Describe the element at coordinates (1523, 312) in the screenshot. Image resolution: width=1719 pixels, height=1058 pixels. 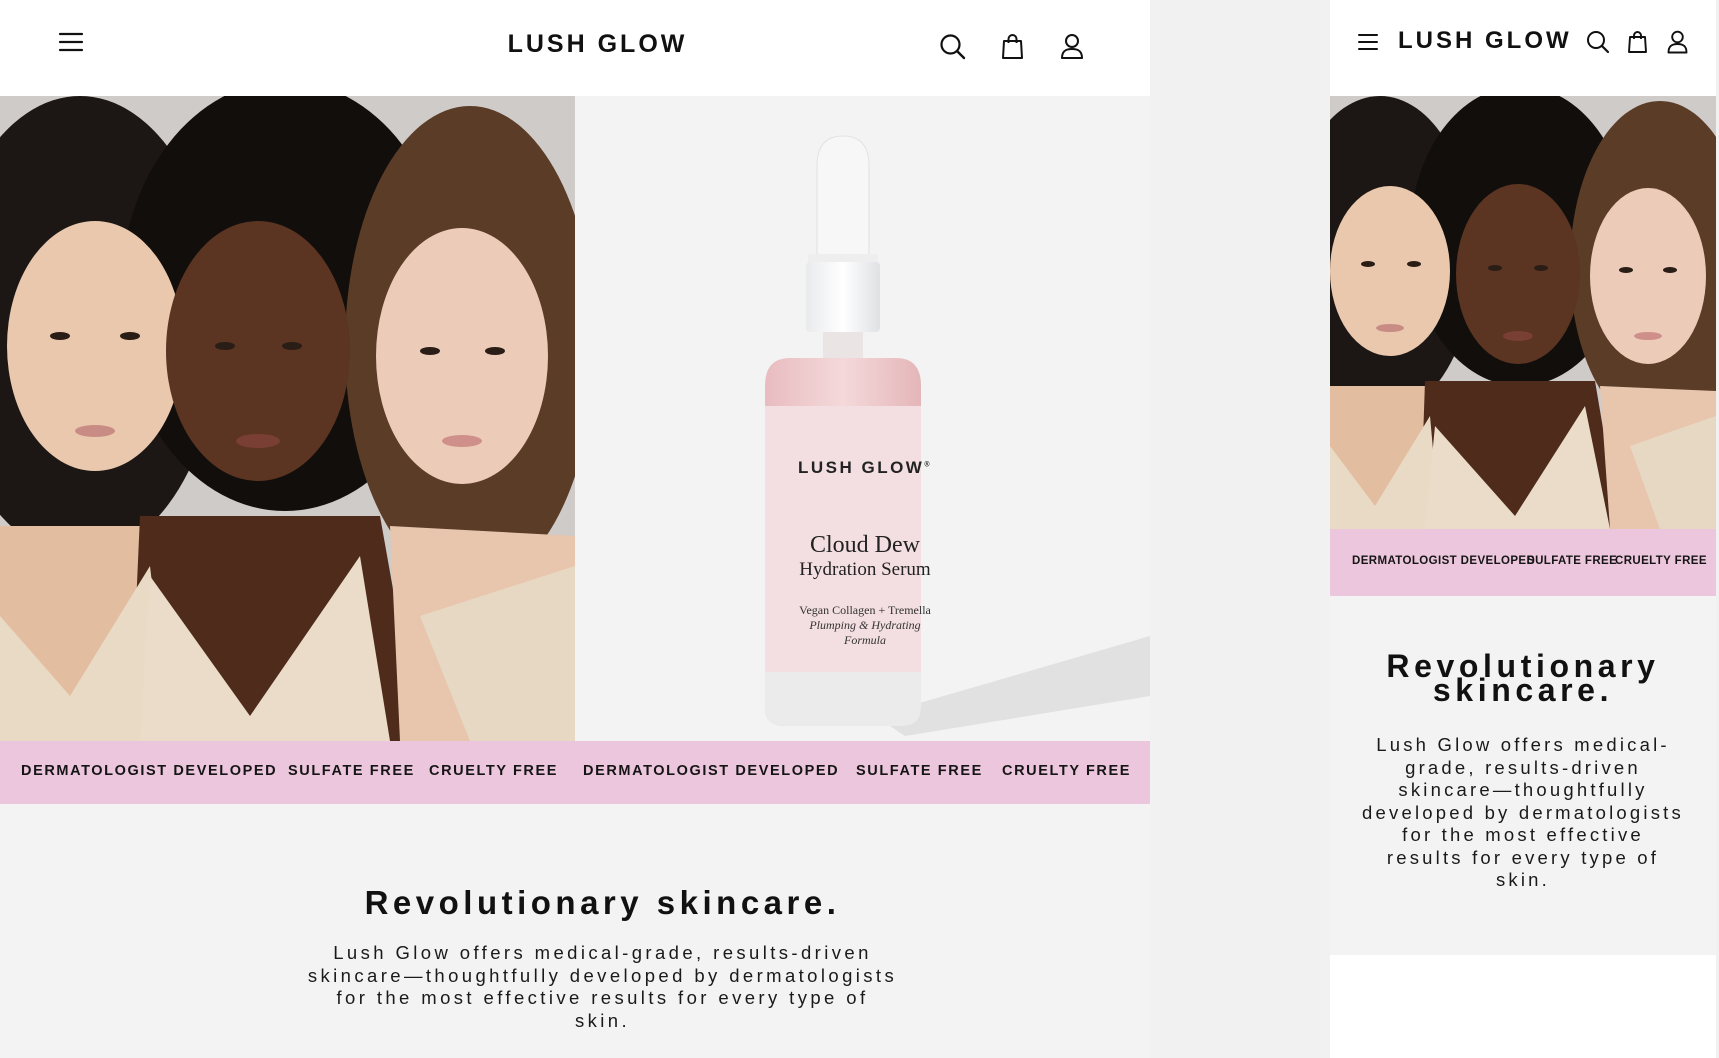
I see `models-portrait-image` at that location.